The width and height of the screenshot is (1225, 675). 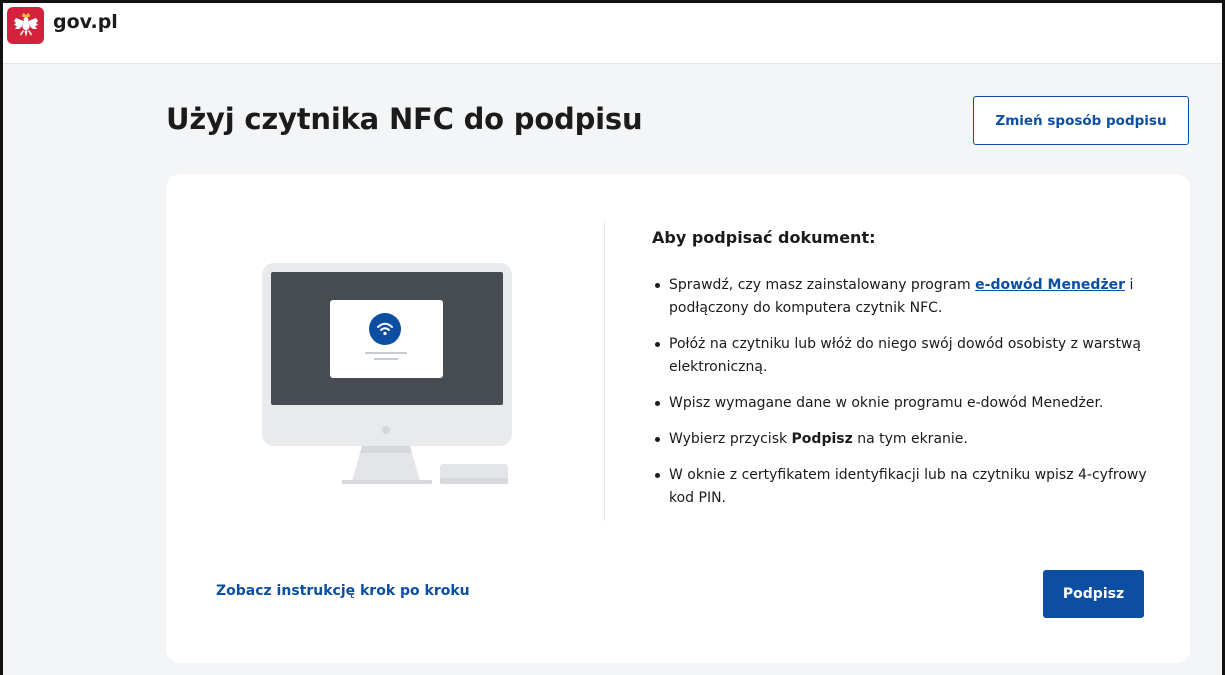 What do you see at coordinates (604, 371) in the screenshot?
I see `vertical-divider` at bounding box center [604, 371].